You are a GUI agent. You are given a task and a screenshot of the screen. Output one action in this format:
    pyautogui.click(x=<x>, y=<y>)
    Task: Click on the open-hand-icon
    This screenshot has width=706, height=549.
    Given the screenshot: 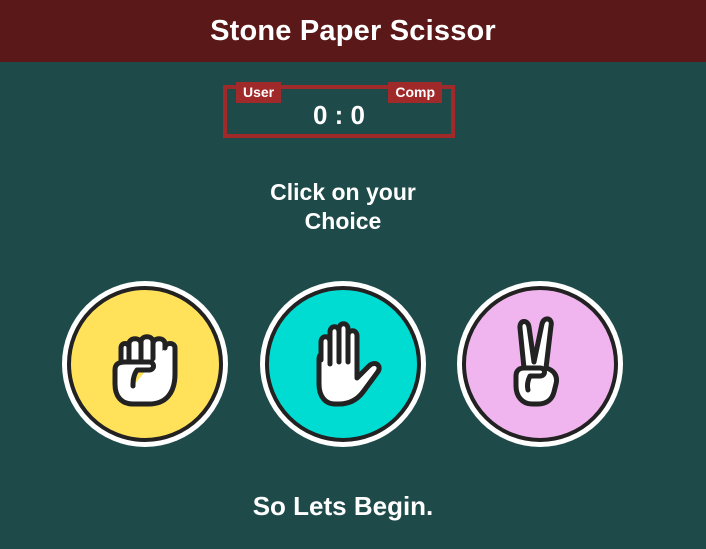 What is the action you would take?
    pyautogui.click(x=349, y=364)
    